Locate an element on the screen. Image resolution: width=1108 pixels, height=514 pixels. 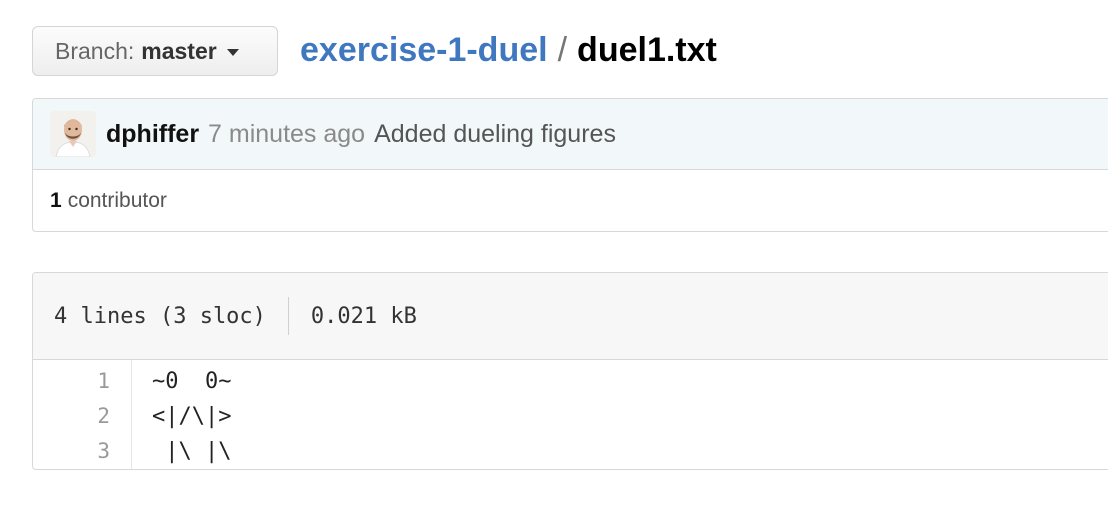
commit-message-link: Added dueling figures is located at coordinates (495, 134).